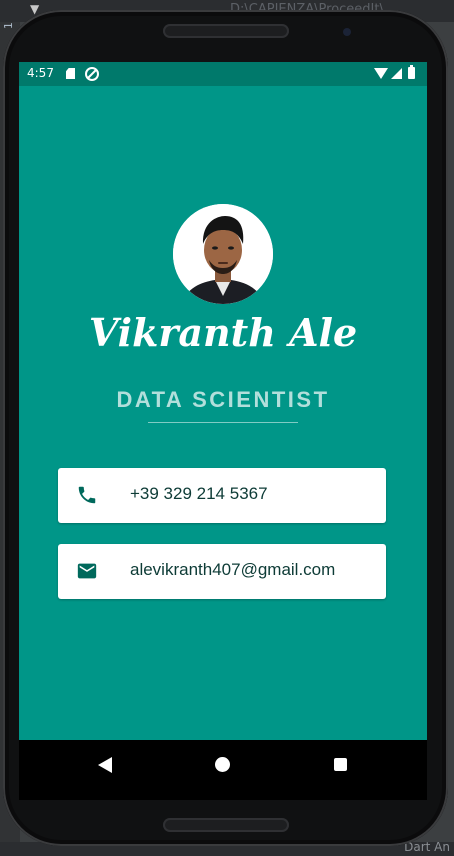 This screenshot has height=856, width=454. I want to click on profile-name: Vikranth Ale, so click(223, 332).